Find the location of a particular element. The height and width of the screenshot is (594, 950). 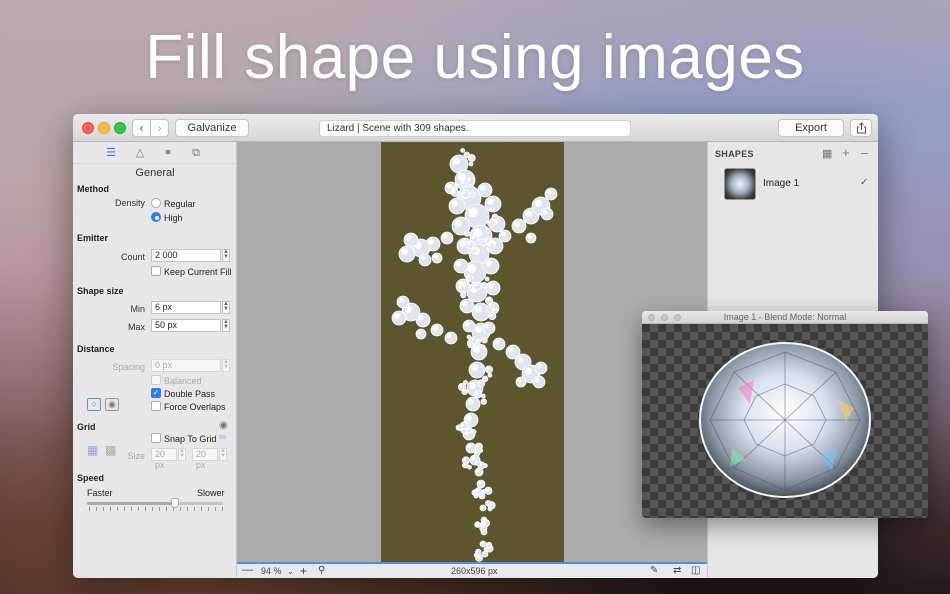

keep-current-fill-checkbox is located at coordinates (156, 271).